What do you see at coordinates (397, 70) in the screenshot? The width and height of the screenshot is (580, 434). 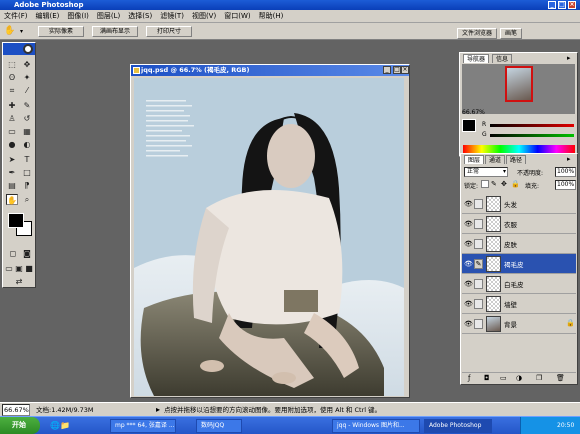 I see `document-maximize-button: □` at bounding box center [397, 70].